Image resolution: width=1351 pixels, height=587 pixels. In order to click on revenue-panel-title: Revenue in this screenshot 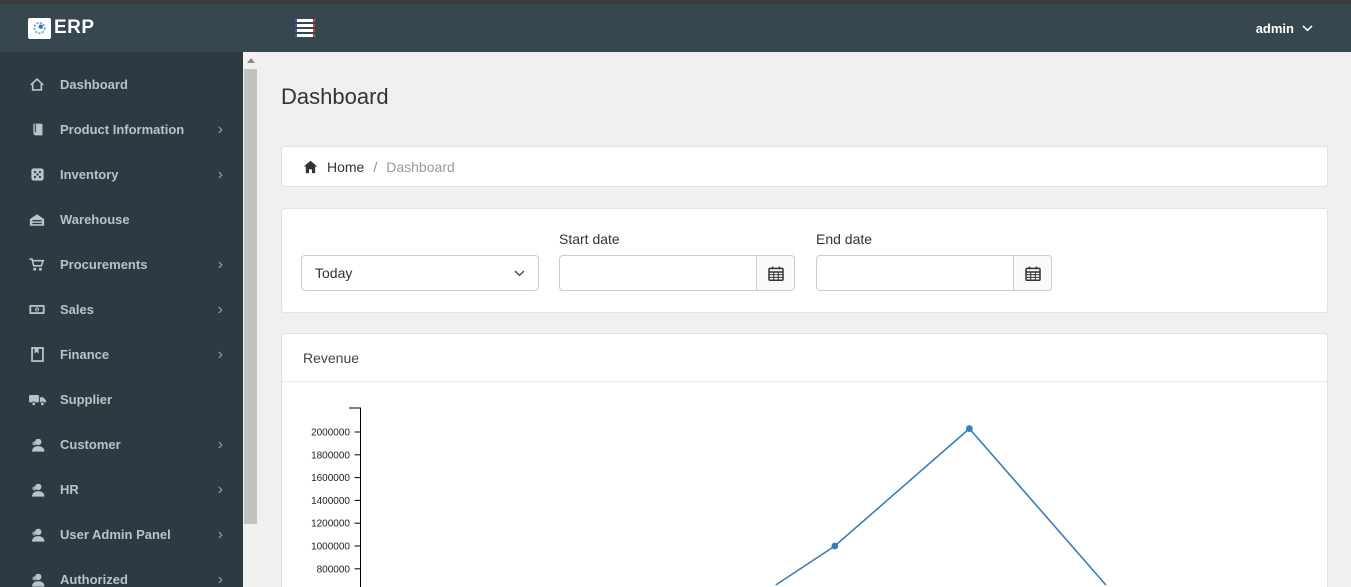, I will do `click(804, 358)`.